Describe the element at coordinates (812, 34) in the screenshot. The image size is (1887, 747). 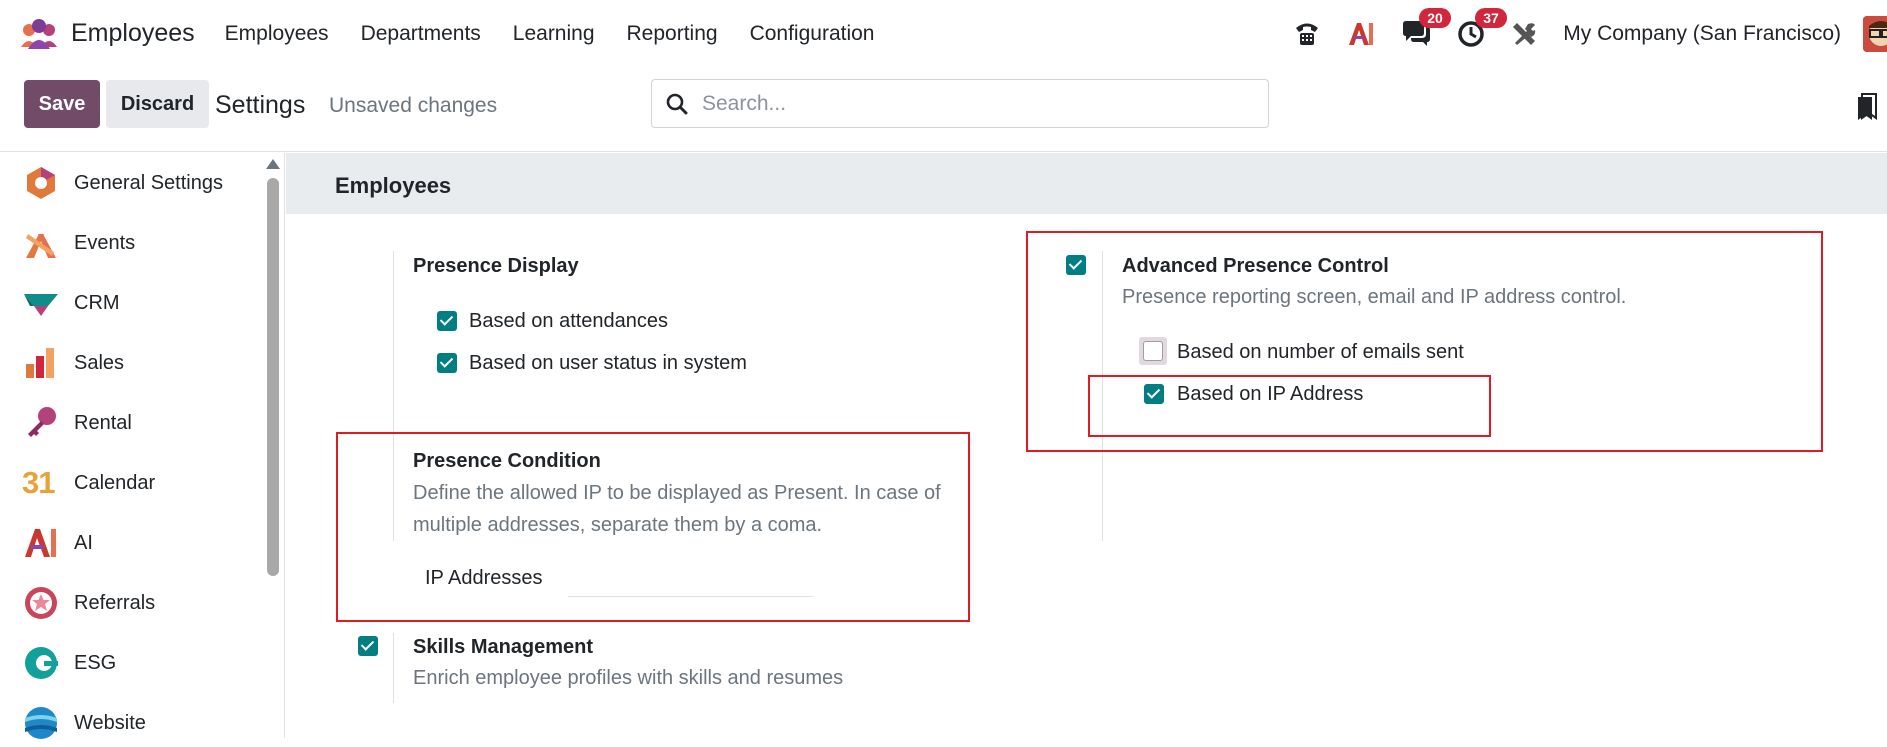
I see `menu-item-configuration: Configuration` at that location.